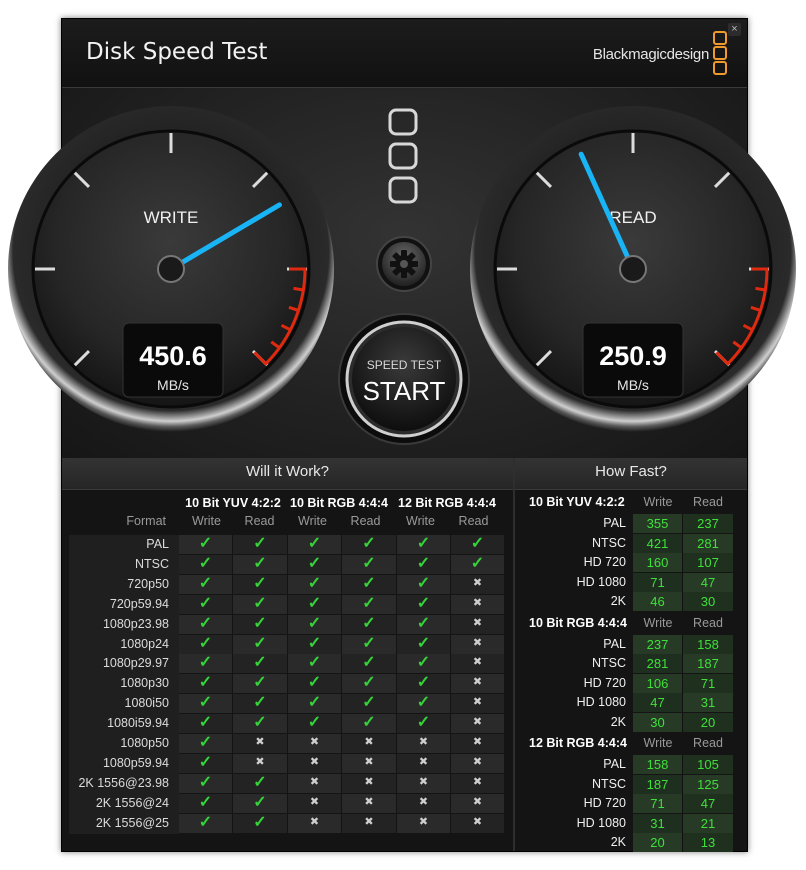  What do you see at coordinates (577, 502) in the screenshot?
I see `how-fast-group-header: 10 Bit YUV 4:2:2` at bounding box center [577, 502].